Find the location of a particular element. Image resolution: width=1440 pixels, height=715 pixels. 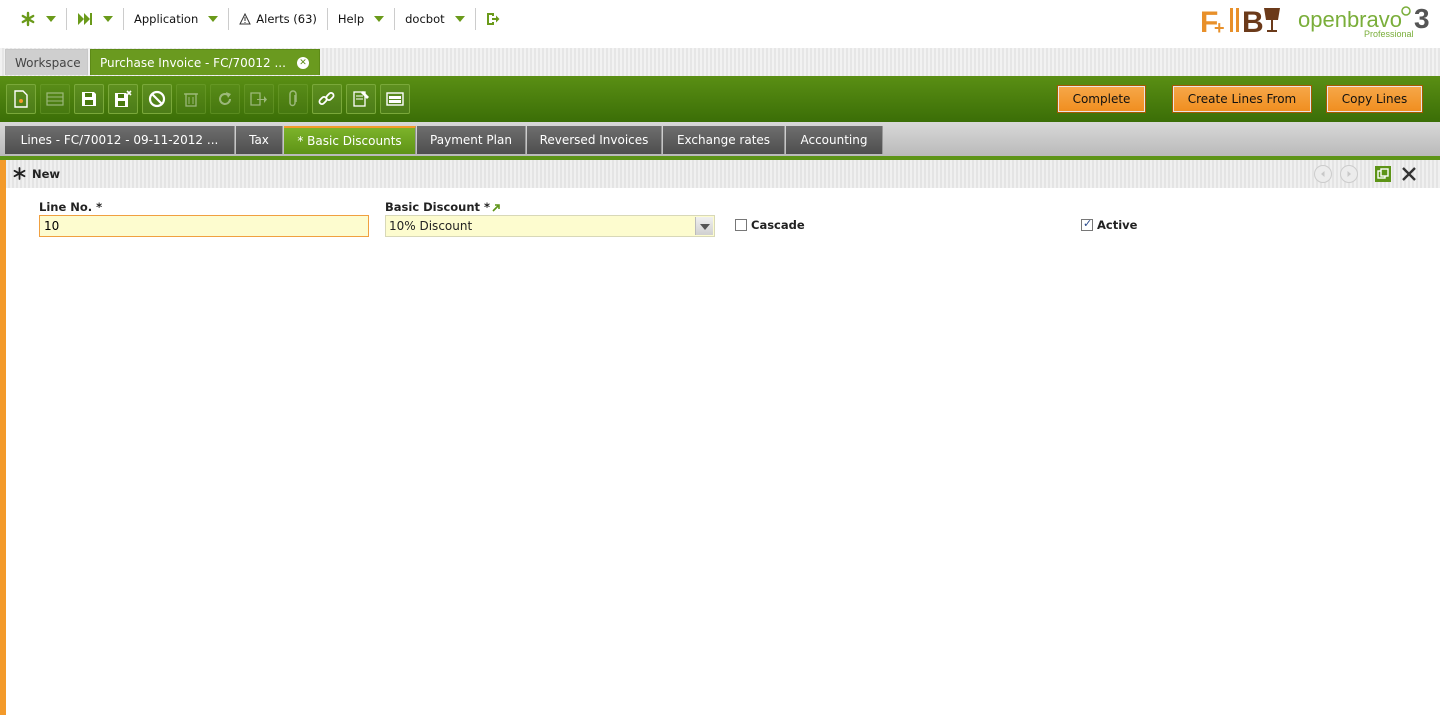

export-button is located at coordinates (259, 99).